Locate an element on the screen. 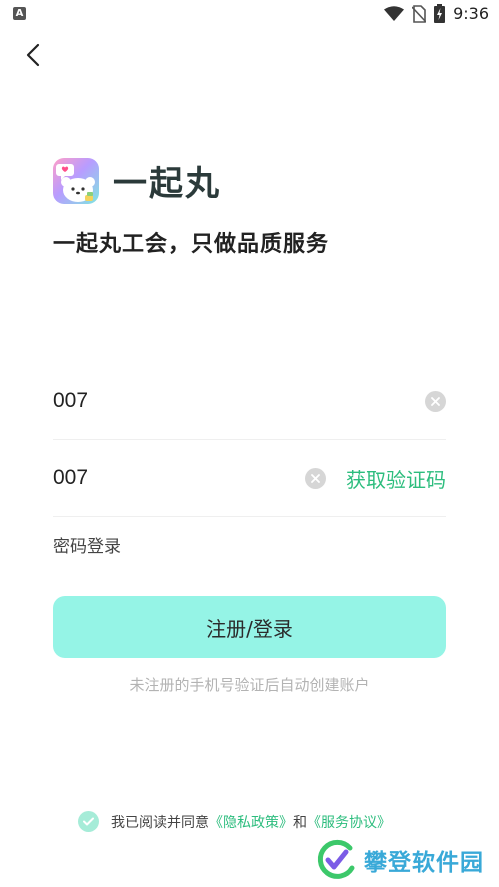  clear-code-button is located at coordinates (315, 478).